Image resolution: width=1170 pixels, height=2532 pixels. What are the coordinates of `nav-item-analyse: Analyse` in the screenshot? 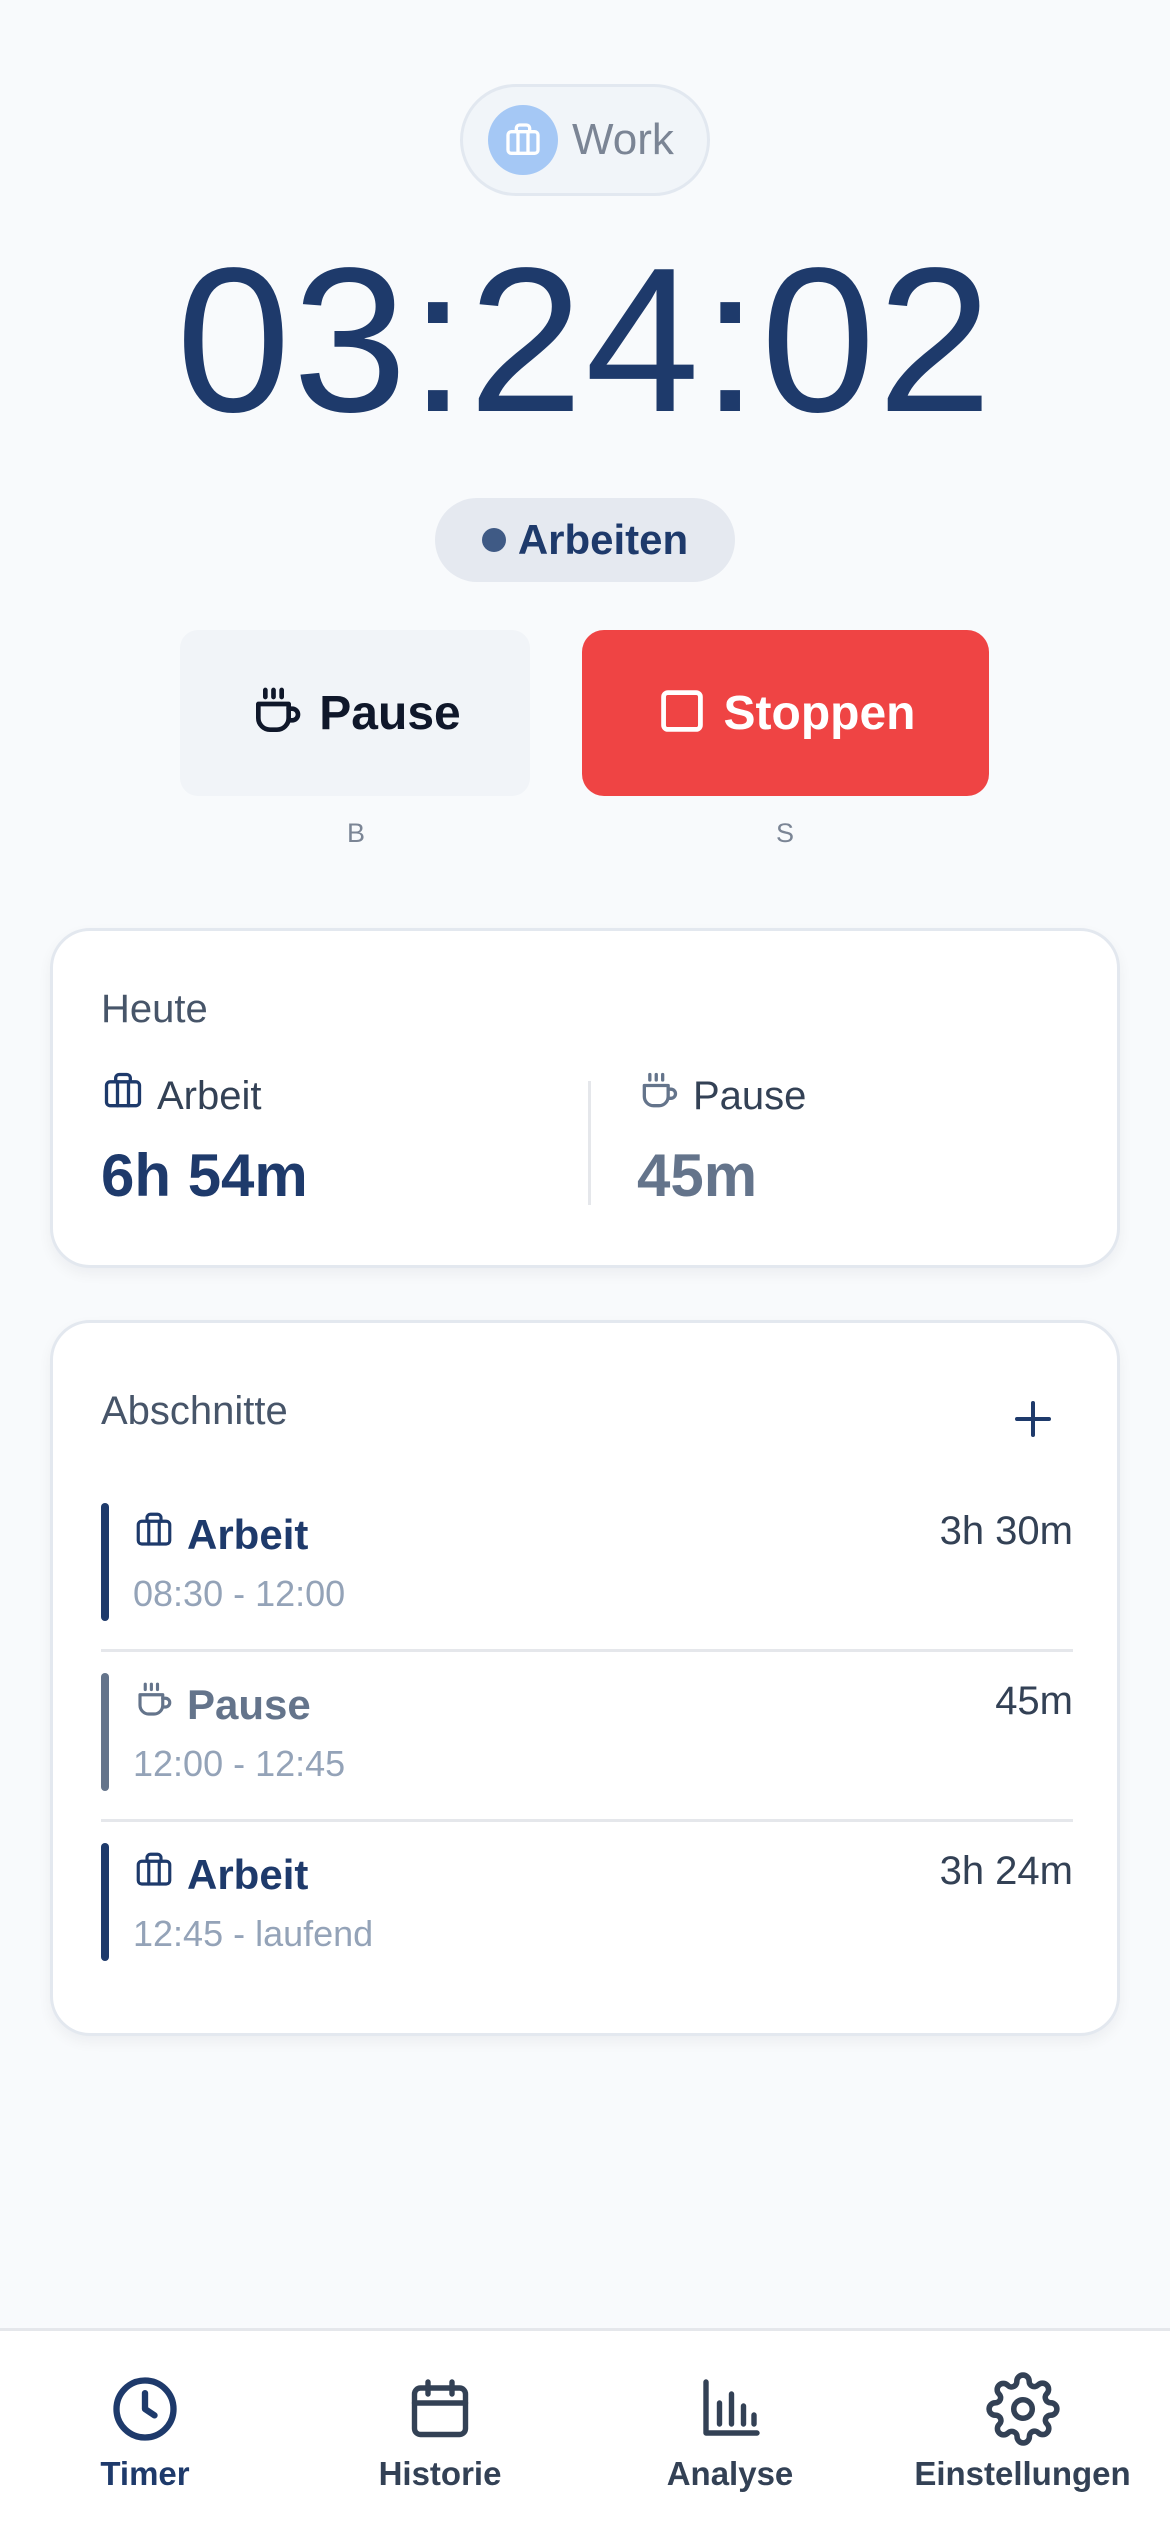 It's located at (730, 2431).